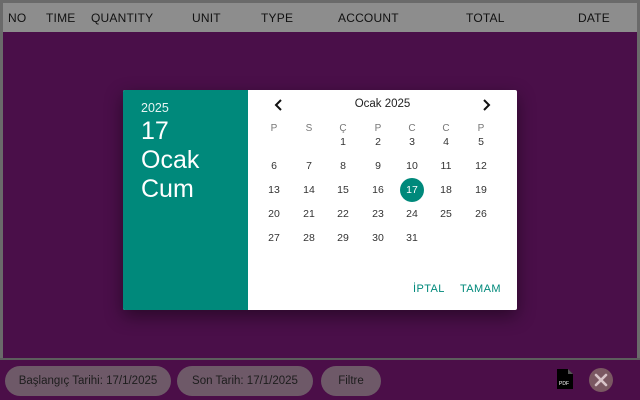 This screenshot has height=400, width=640. I want to click on selected-date-display: 17 Ocak Cum, so click(170, 160).